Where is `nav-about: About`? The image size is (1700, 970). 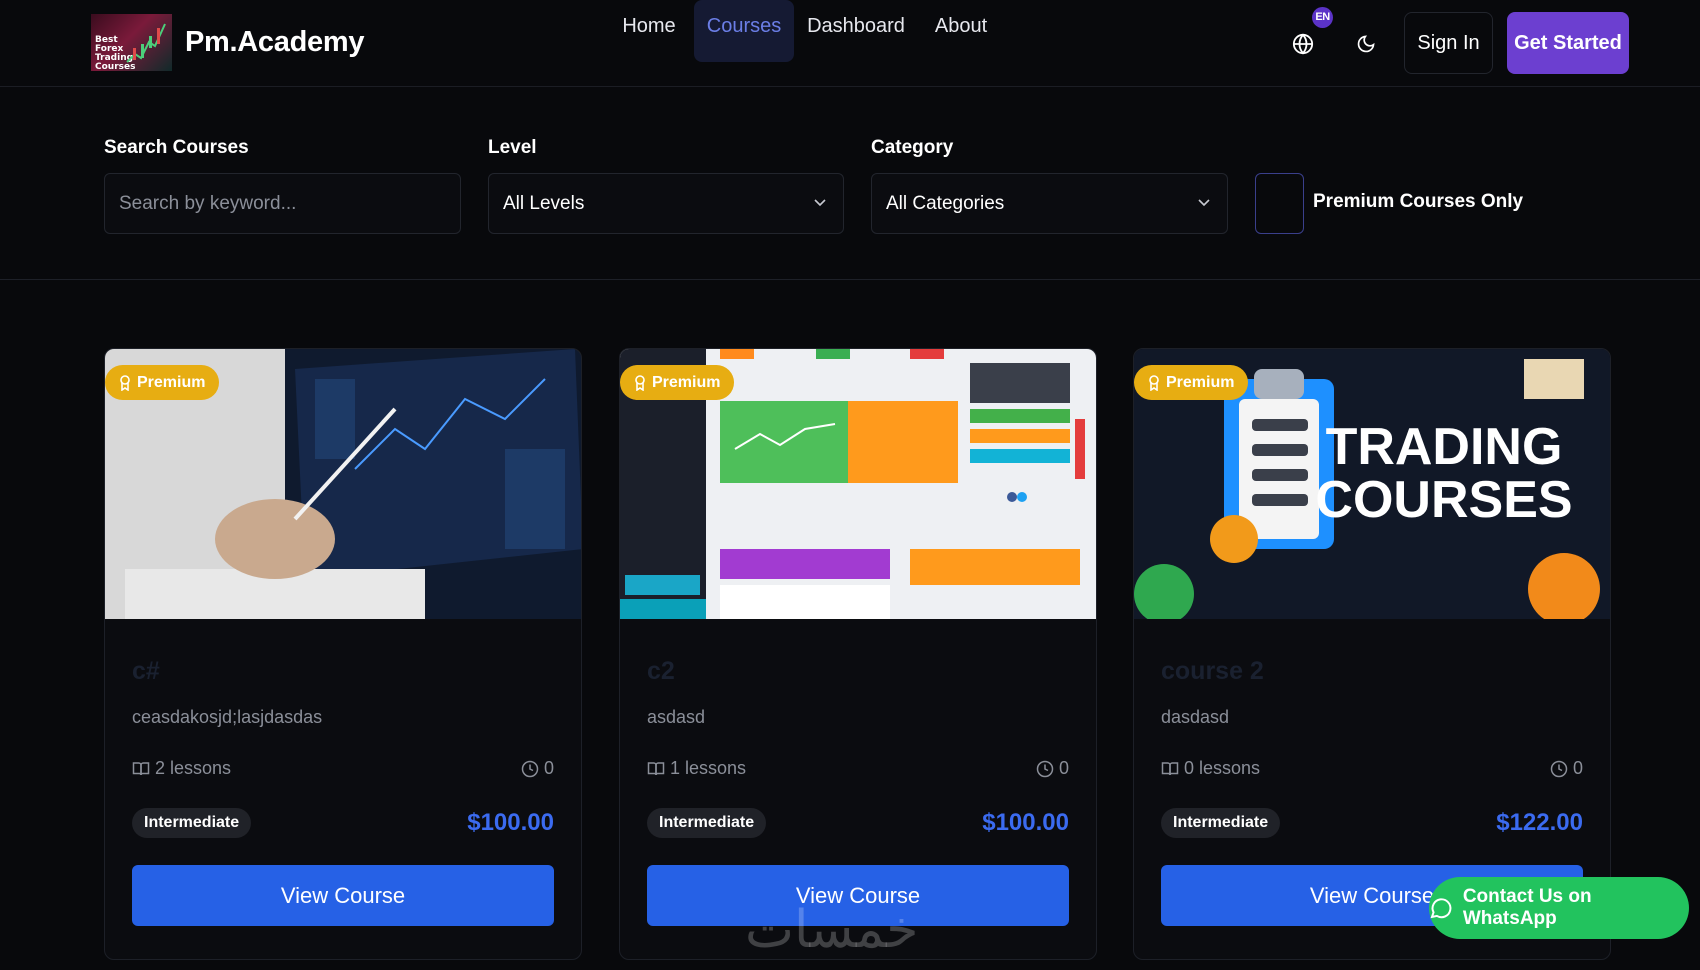
nav-about: About is located at coordinates (961, 31).